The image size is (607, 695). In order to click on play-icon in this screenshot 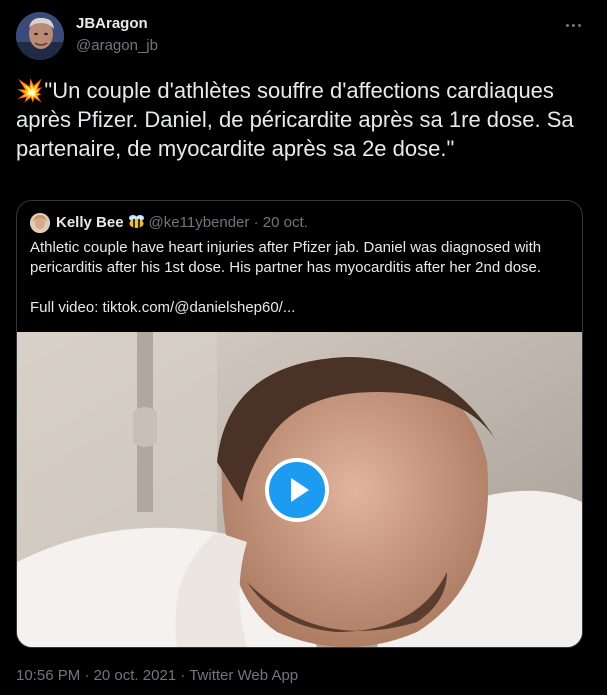, I will do `click(300, 490)`.